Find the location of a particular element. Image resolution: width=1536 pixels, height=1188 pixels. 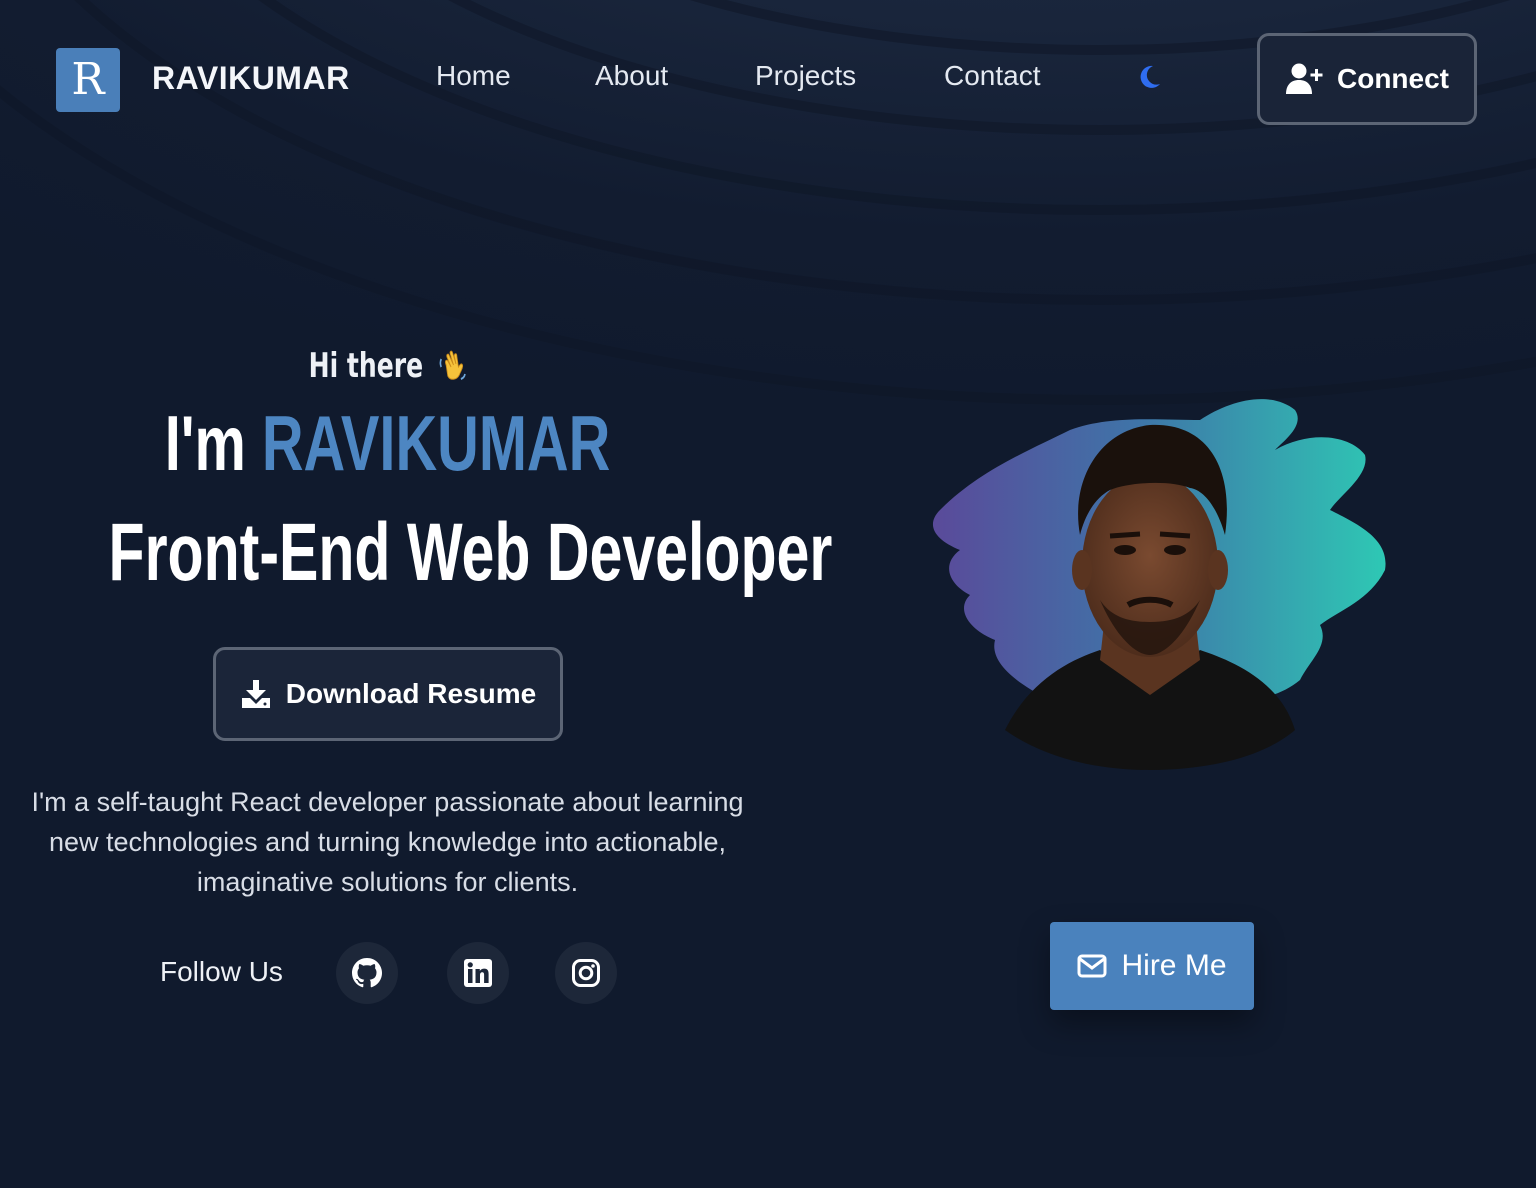

download-icon is located at coordinates (255, 694).